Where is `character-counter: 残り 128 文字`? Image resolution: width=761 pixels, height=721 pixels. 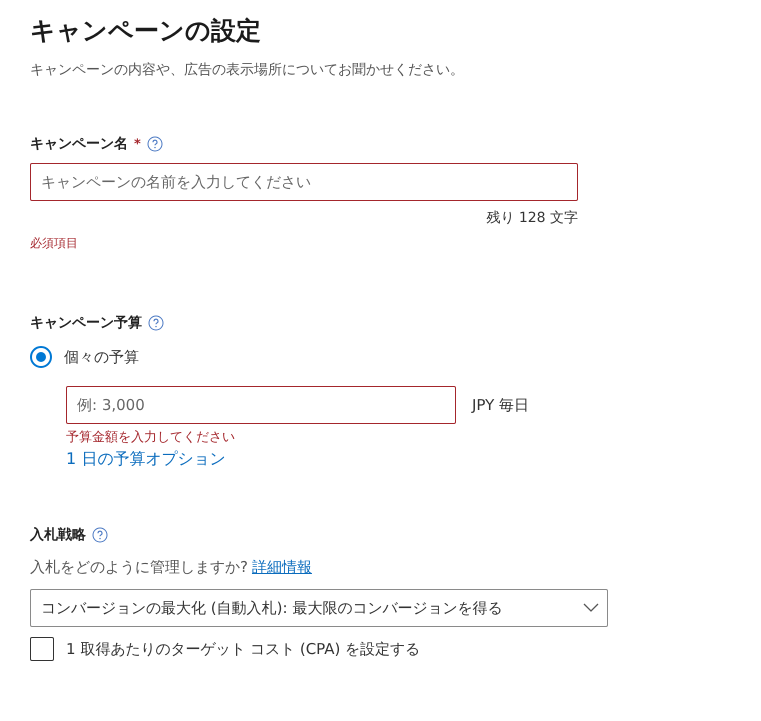 character-counter: 残り 128 文字 is located at coordinates (532, 218).